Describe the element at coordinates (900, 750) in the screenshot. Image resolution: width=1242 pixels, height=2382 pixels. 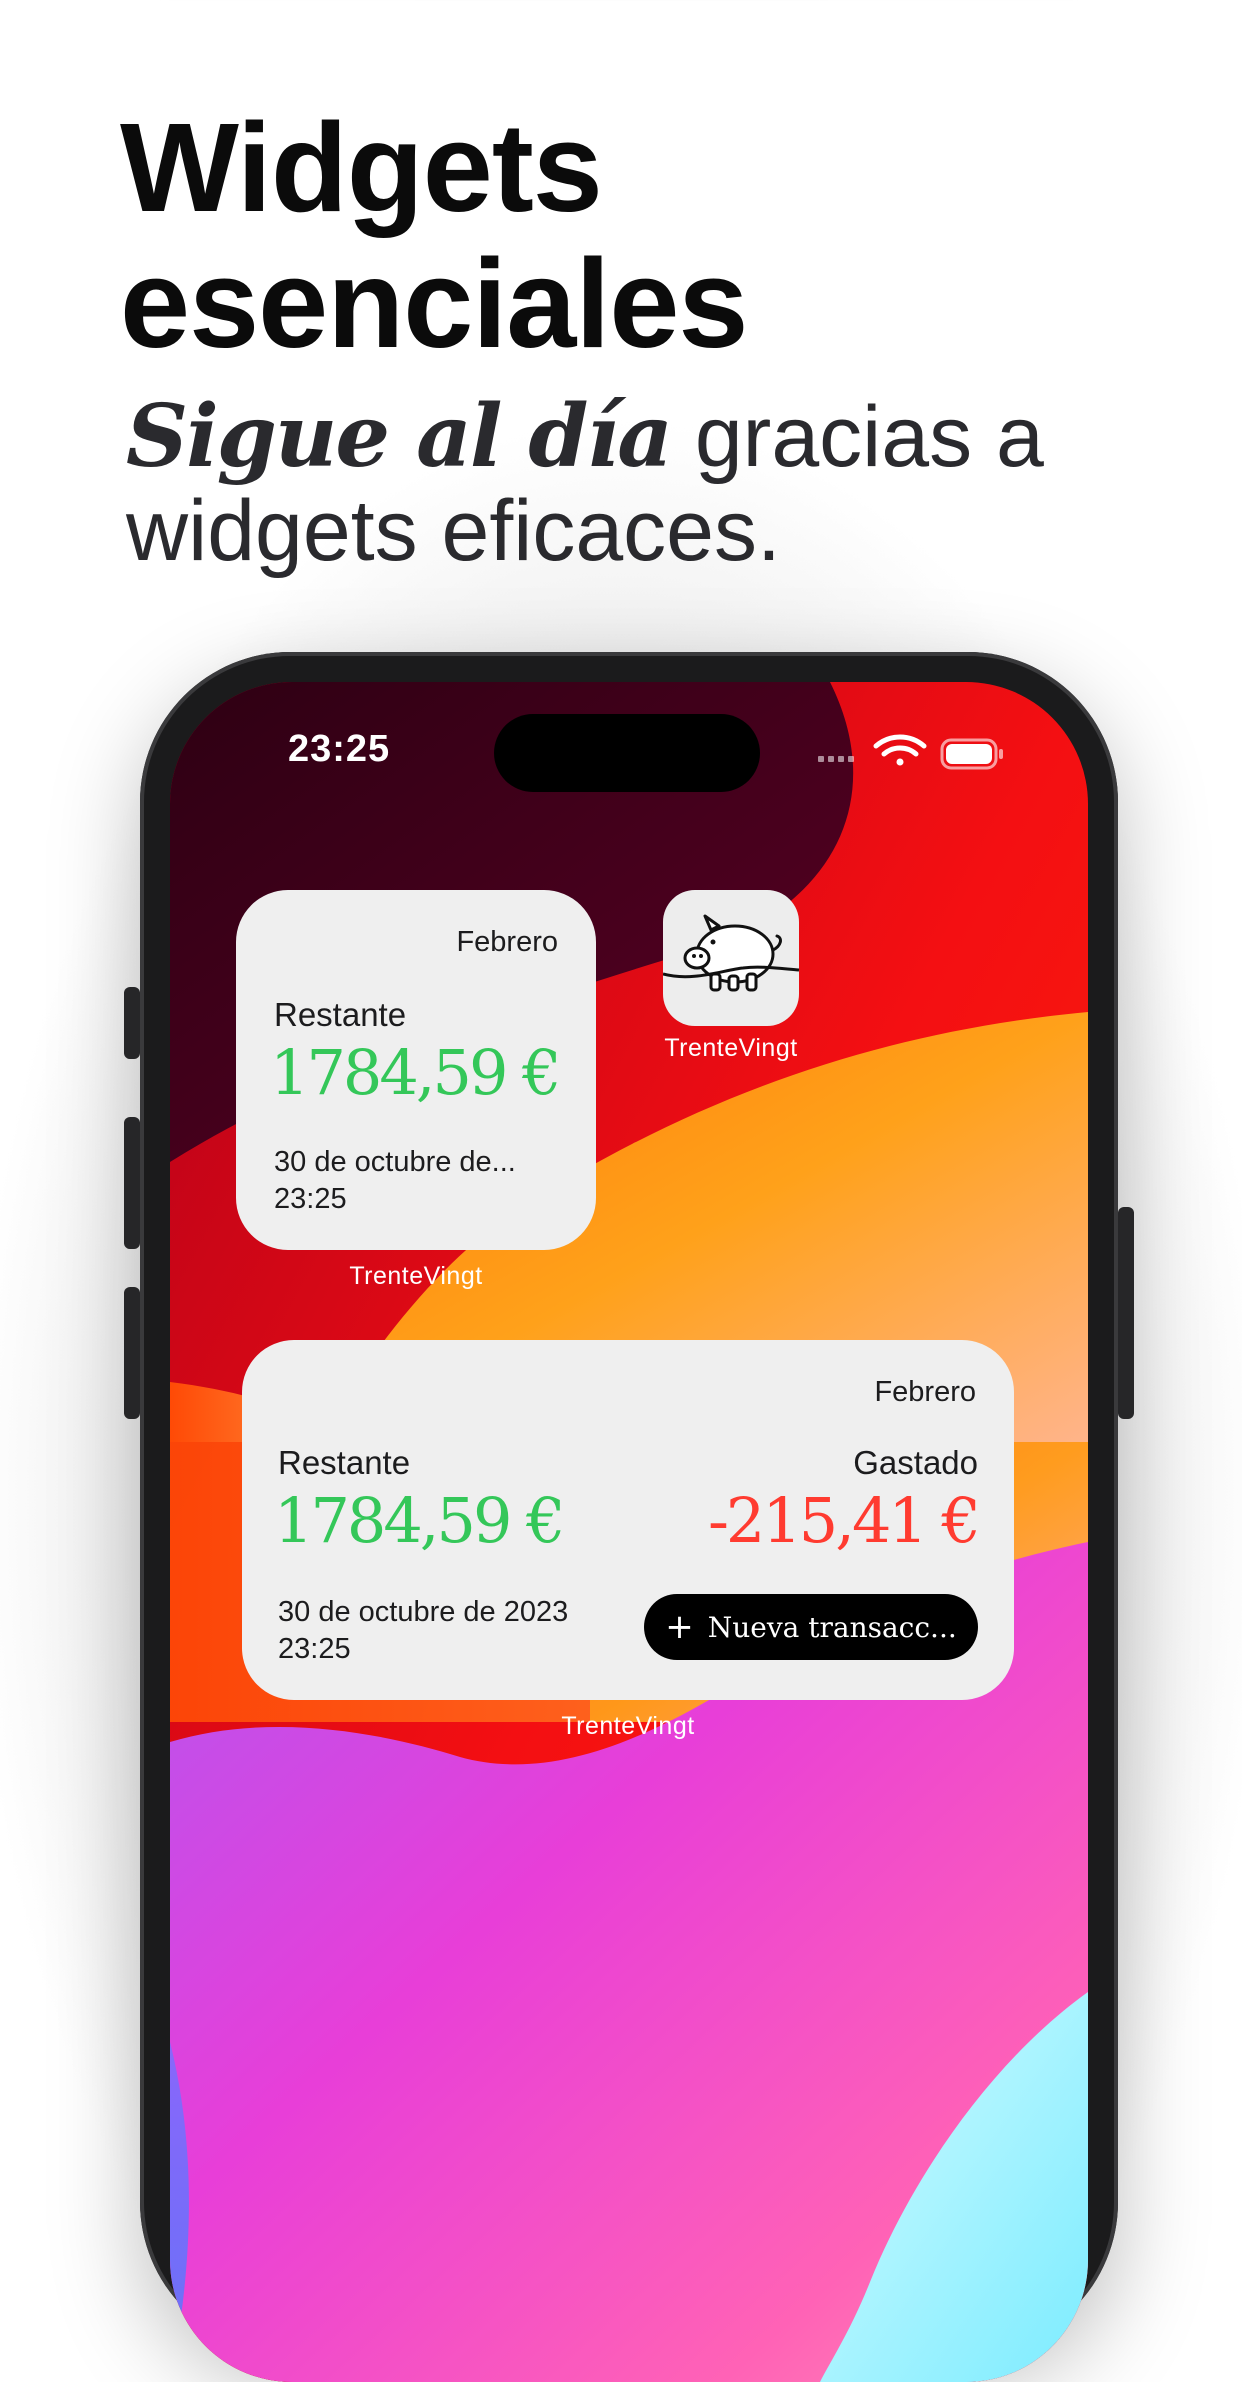
I see `wifi-icon` at that location.